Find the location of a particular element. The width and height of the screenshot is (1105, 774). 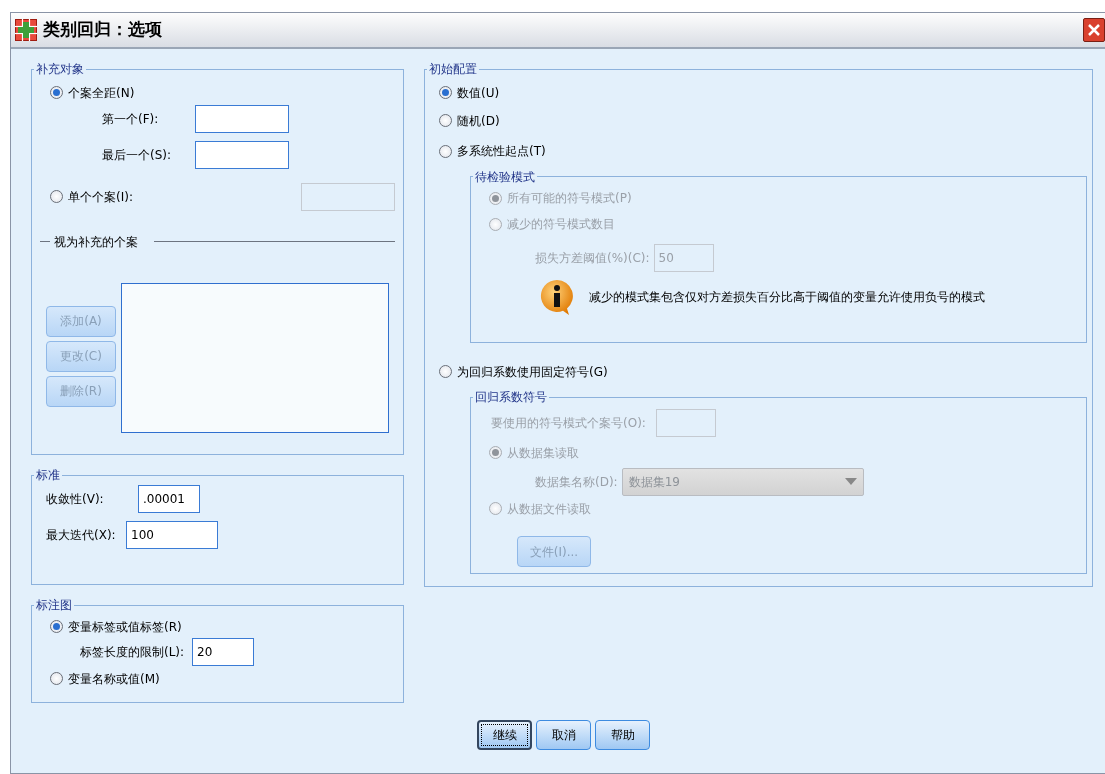

radio-label: 单个个案(I): is located at coordinates (100, 196).